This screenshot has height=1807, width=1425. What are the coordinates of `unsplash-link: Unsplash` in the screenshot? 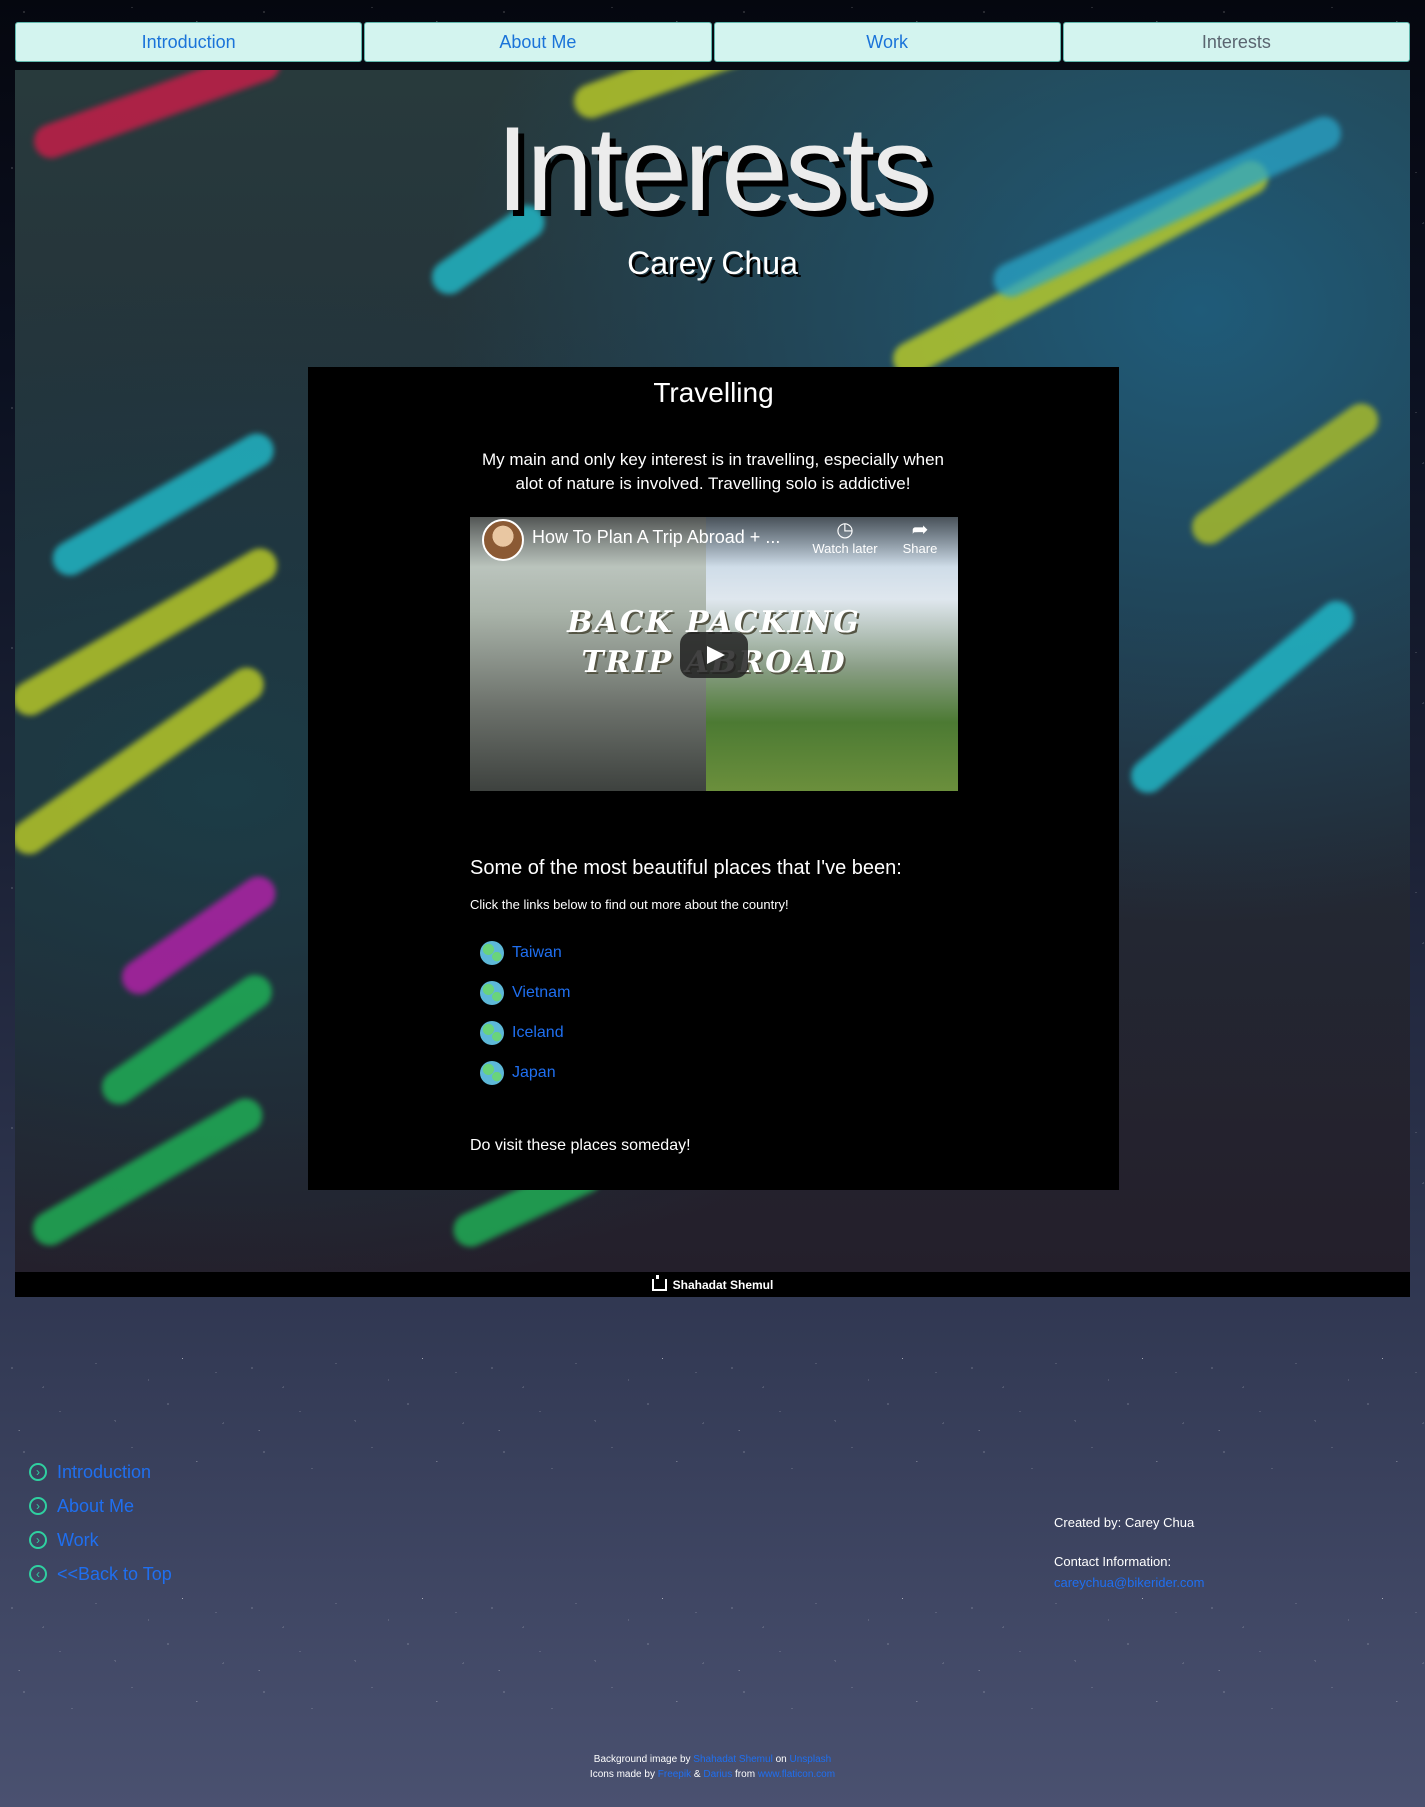 It's located at (811, 1759).